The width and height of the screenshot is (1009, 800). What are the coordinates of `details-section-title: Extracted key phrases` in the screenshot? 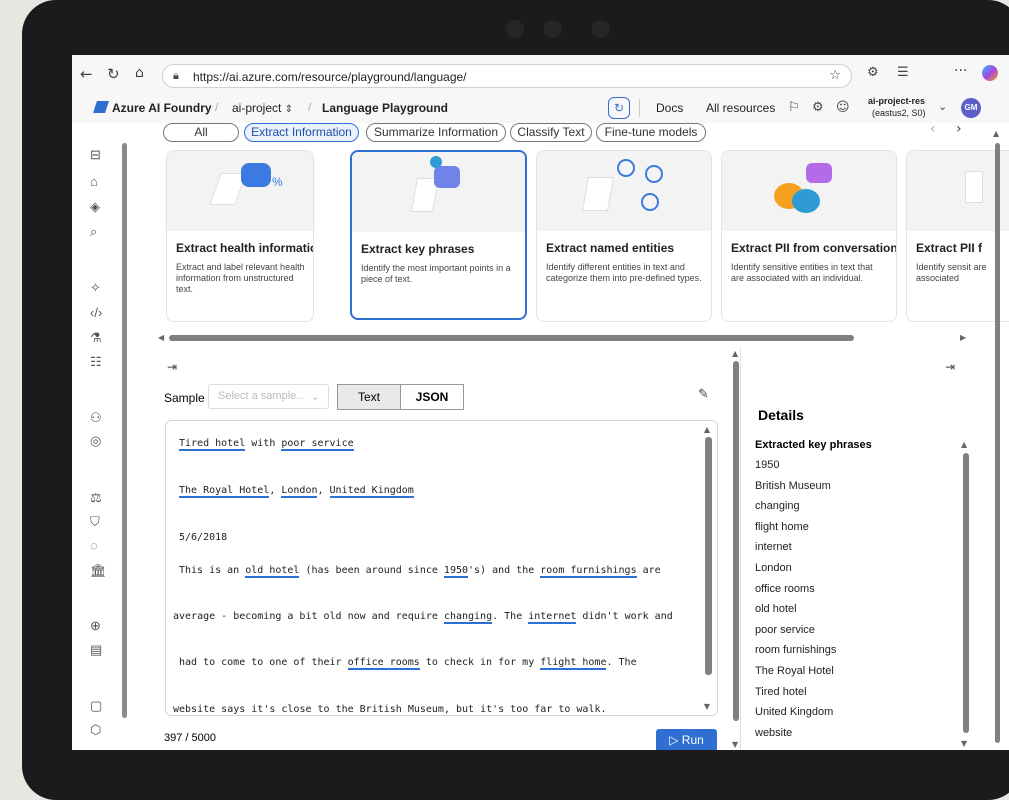 It's located at (813, 445).